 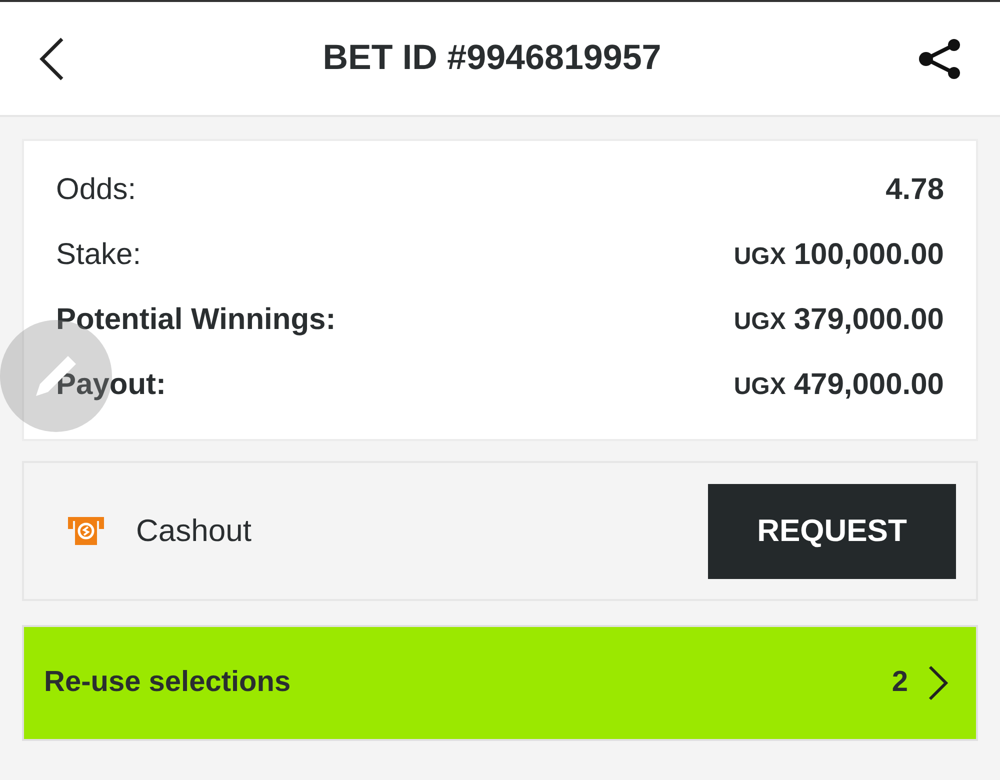 I want to click on cashout-icon, so click(x=86, y=531).